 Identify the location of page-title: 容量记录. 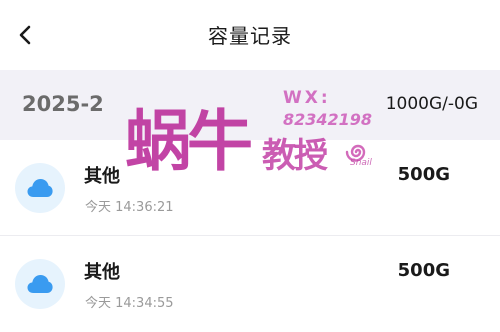
(250, 36).